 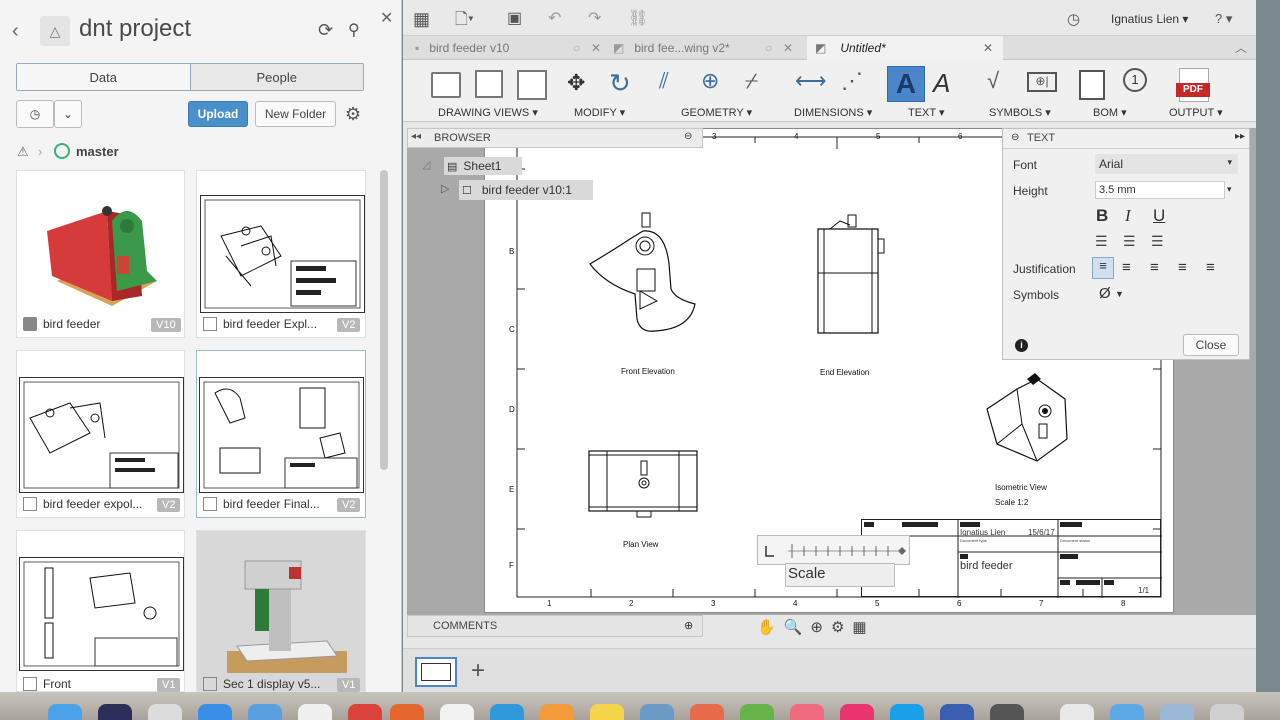 What do you see at coordinates (35, 114) in the screenshot?
I see `history-icon: ◷` at bounding box center [35, 114].